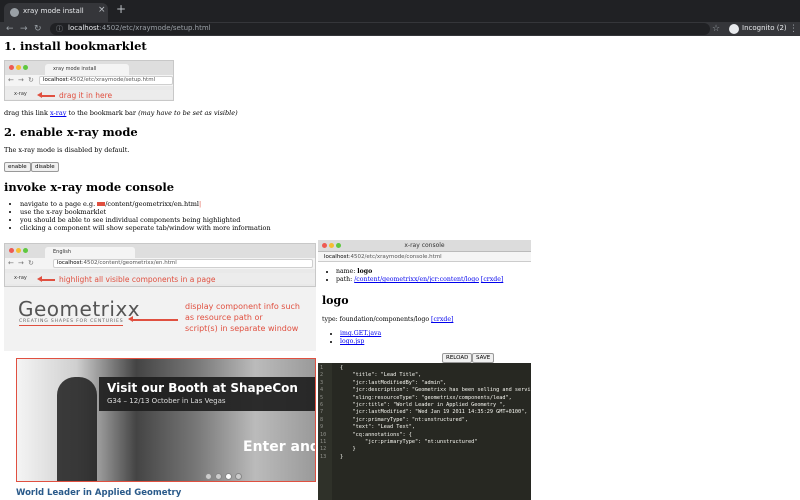 The width and height of the screenshot is (800, 500). What do you see at coordinates (14, 12) in the screenshot?
I see `globe-icon` at bounding box center [14, 12].